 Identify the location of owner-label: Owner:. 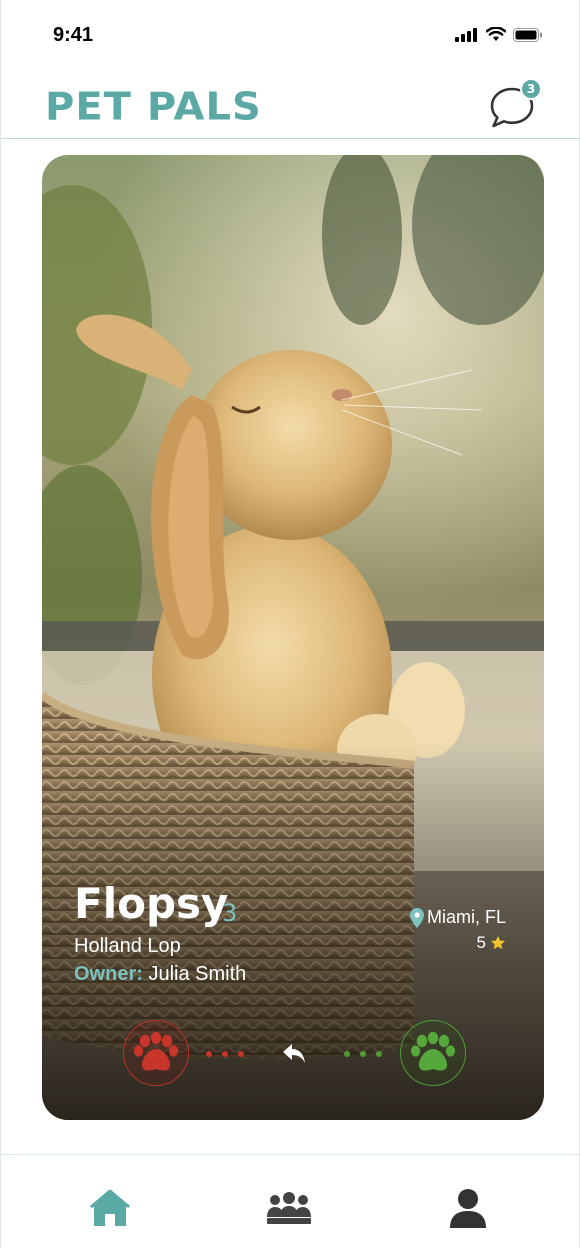
(108, 974).